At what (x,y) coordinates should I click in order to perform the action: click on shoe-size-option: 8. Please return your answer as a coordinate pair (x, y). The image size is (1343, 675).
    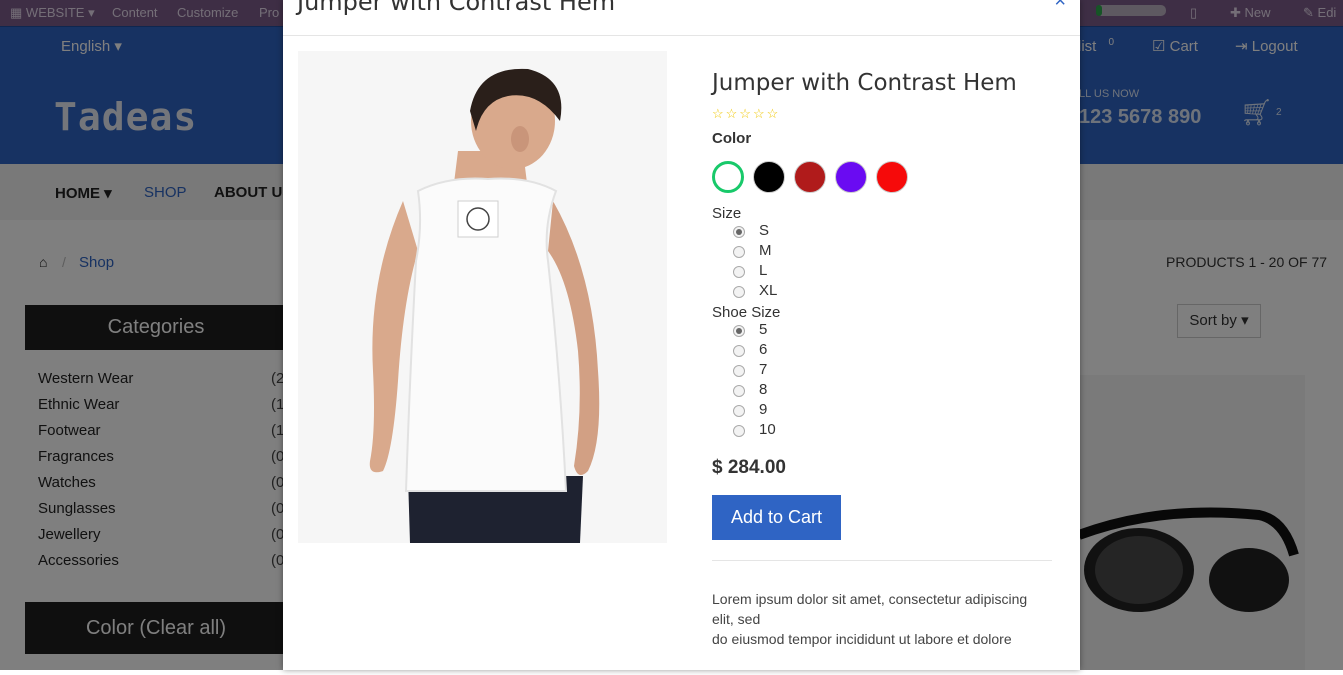
    Looking at the image, I should click on (882, 391).